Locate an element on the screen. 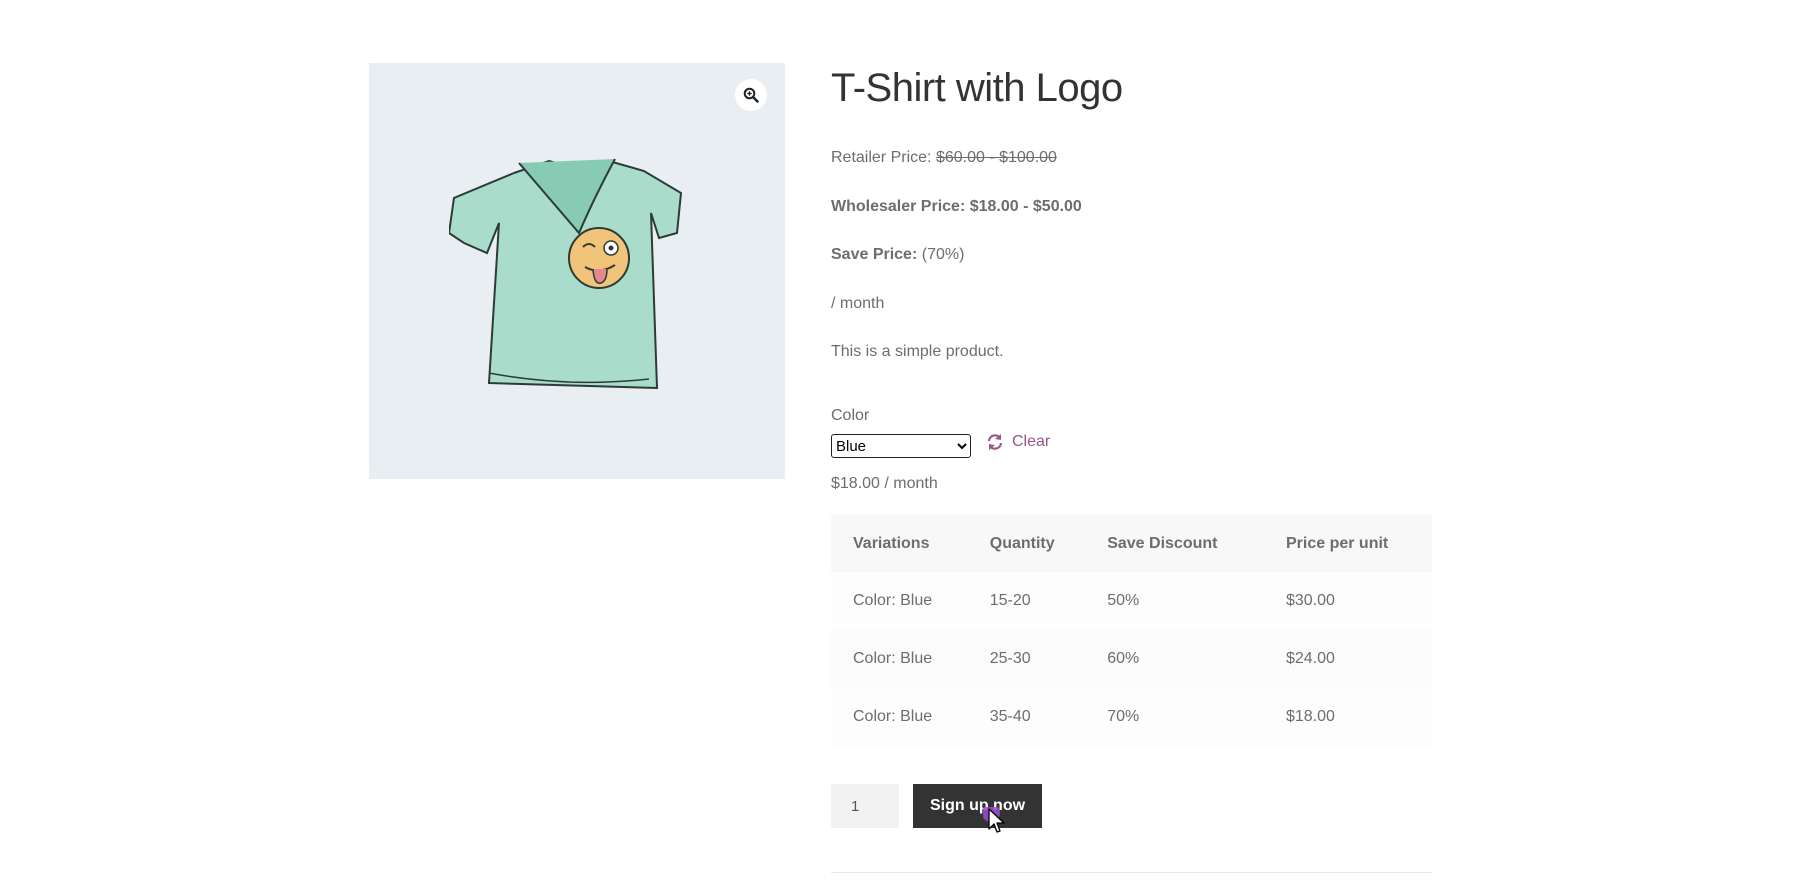 This screenshot has width=1805, height=882. clear-button: Clear is located at coordinates (1018, 442).